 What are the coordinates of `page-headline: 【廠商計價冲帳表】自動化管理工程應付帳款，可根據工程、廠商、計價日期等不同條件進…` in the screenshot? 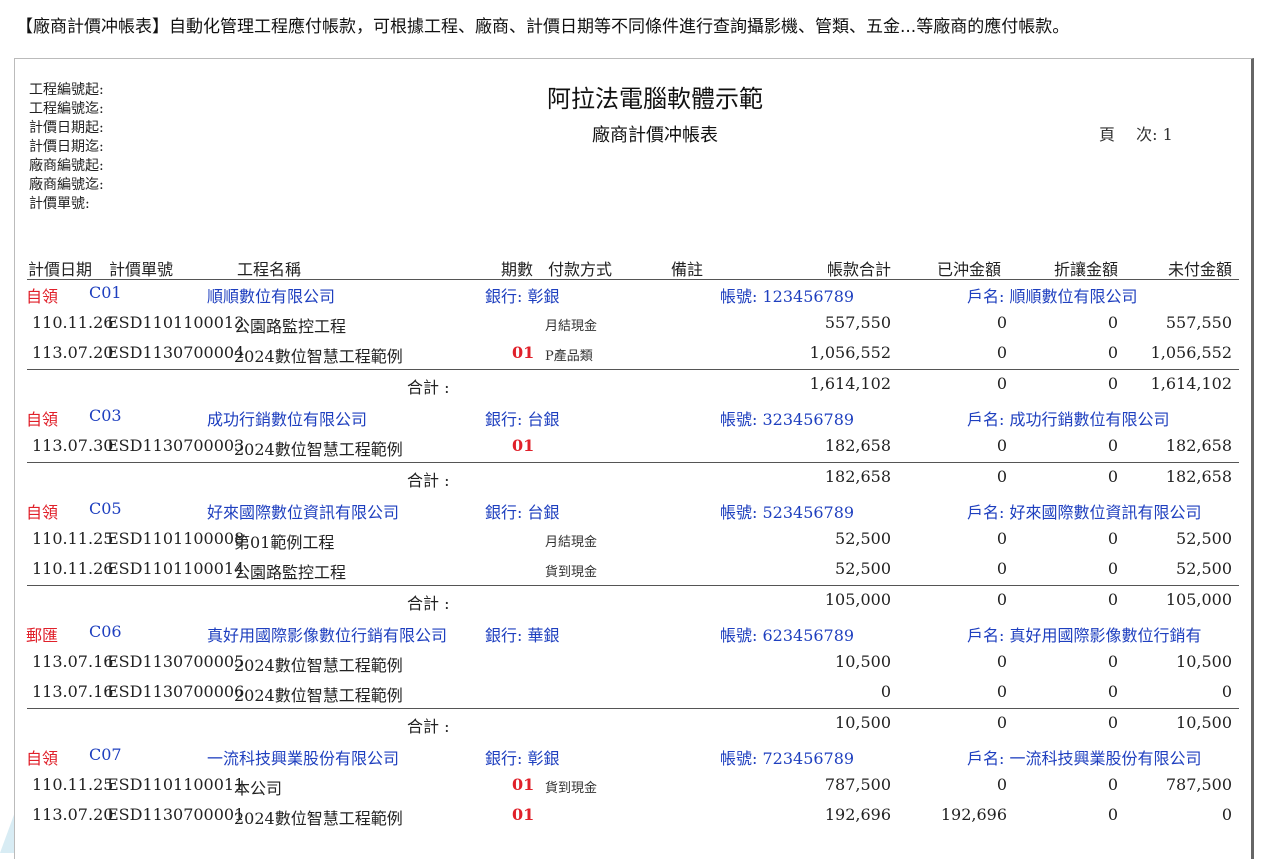 It's located at (543, 27).